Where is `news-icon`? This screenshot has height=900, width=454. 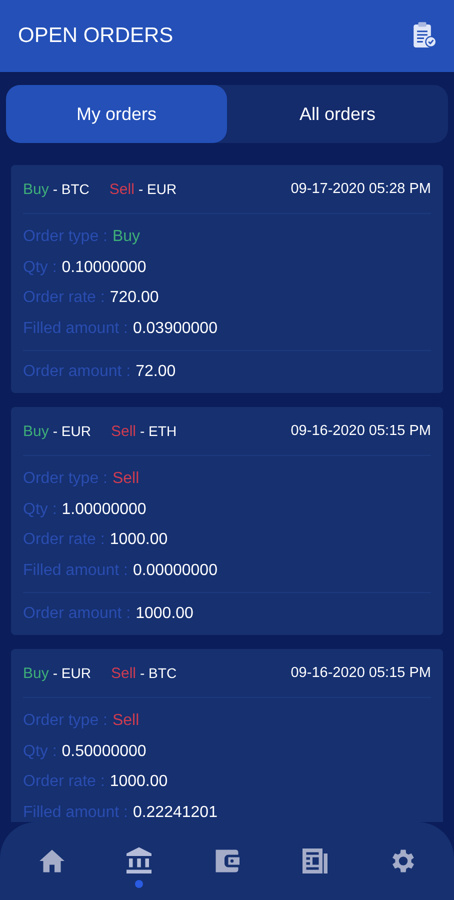
news-icon is located at coordinates (315, 861).